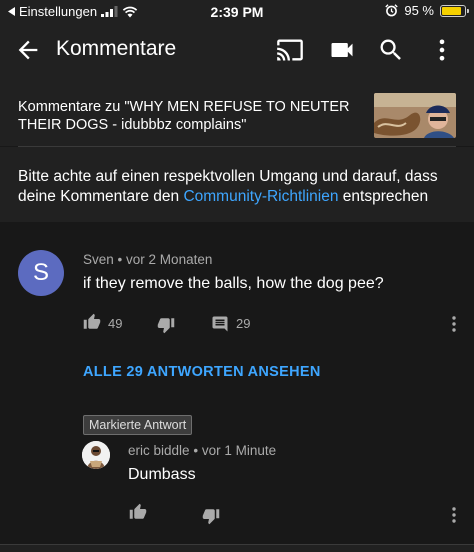  I want to click on reply-comment-icon, so click(220, 324).